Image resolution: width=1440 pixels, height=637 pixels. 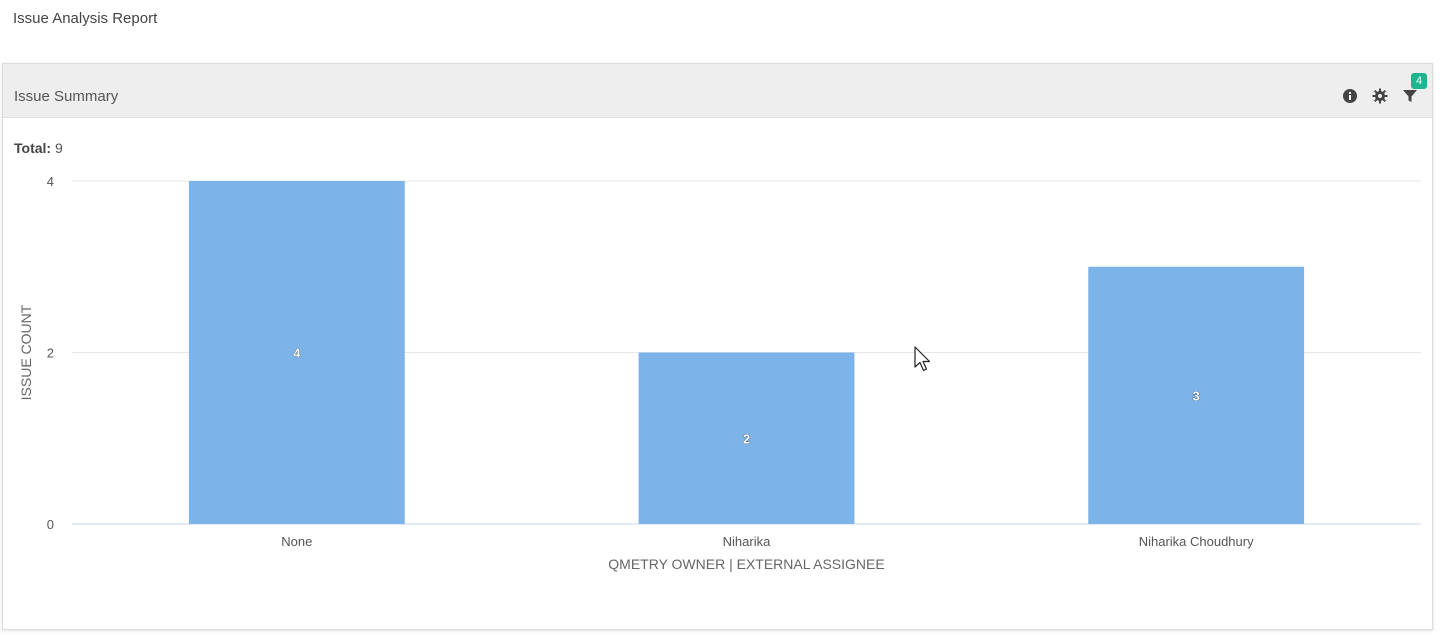 I want to click on y-tick-label: 0, so click(x=50, y=524).